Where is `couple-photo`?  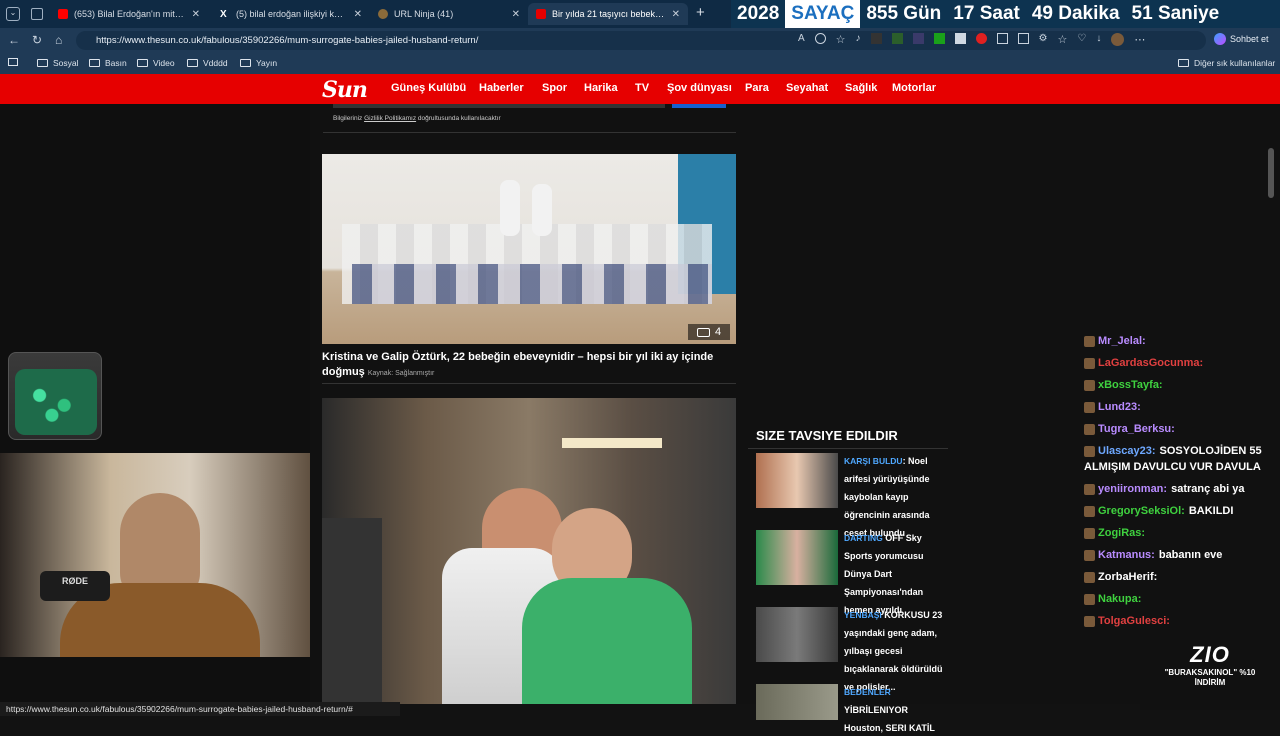 couple-photo is located at coordinates (529, 551).